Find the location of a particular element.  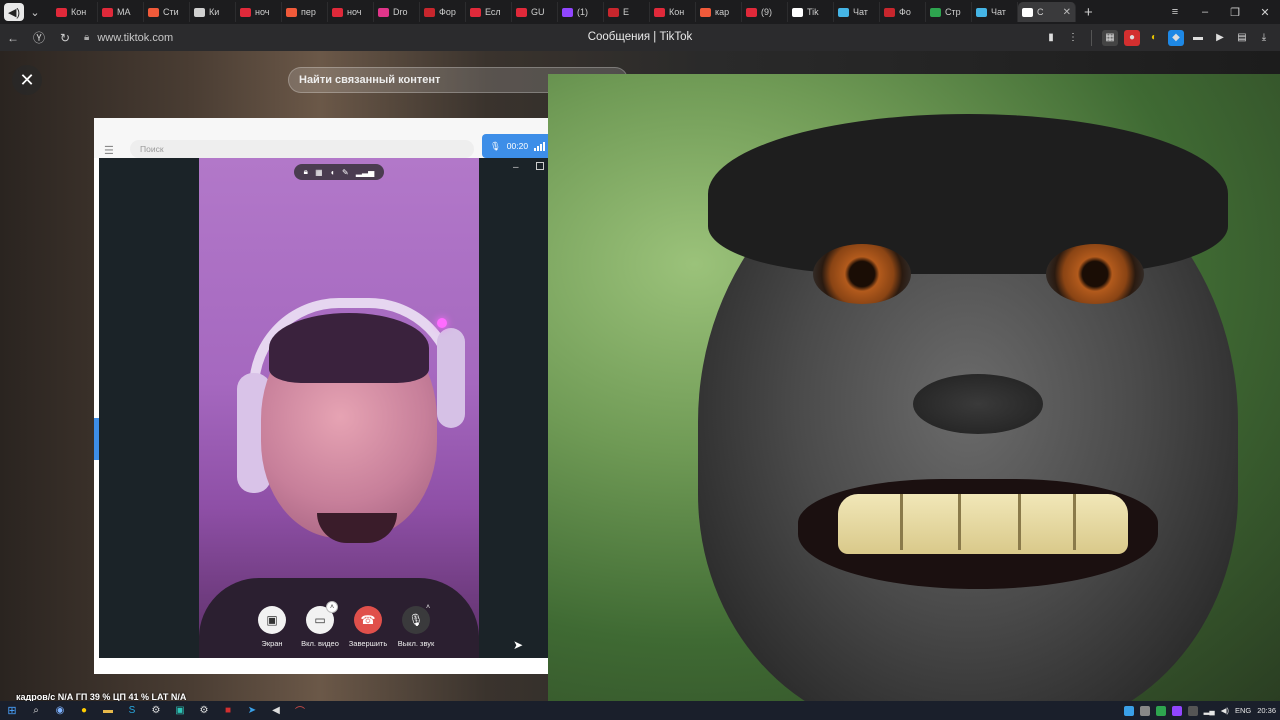

end-call-control: ☎ Завершить is located at coordinates (368, 632).